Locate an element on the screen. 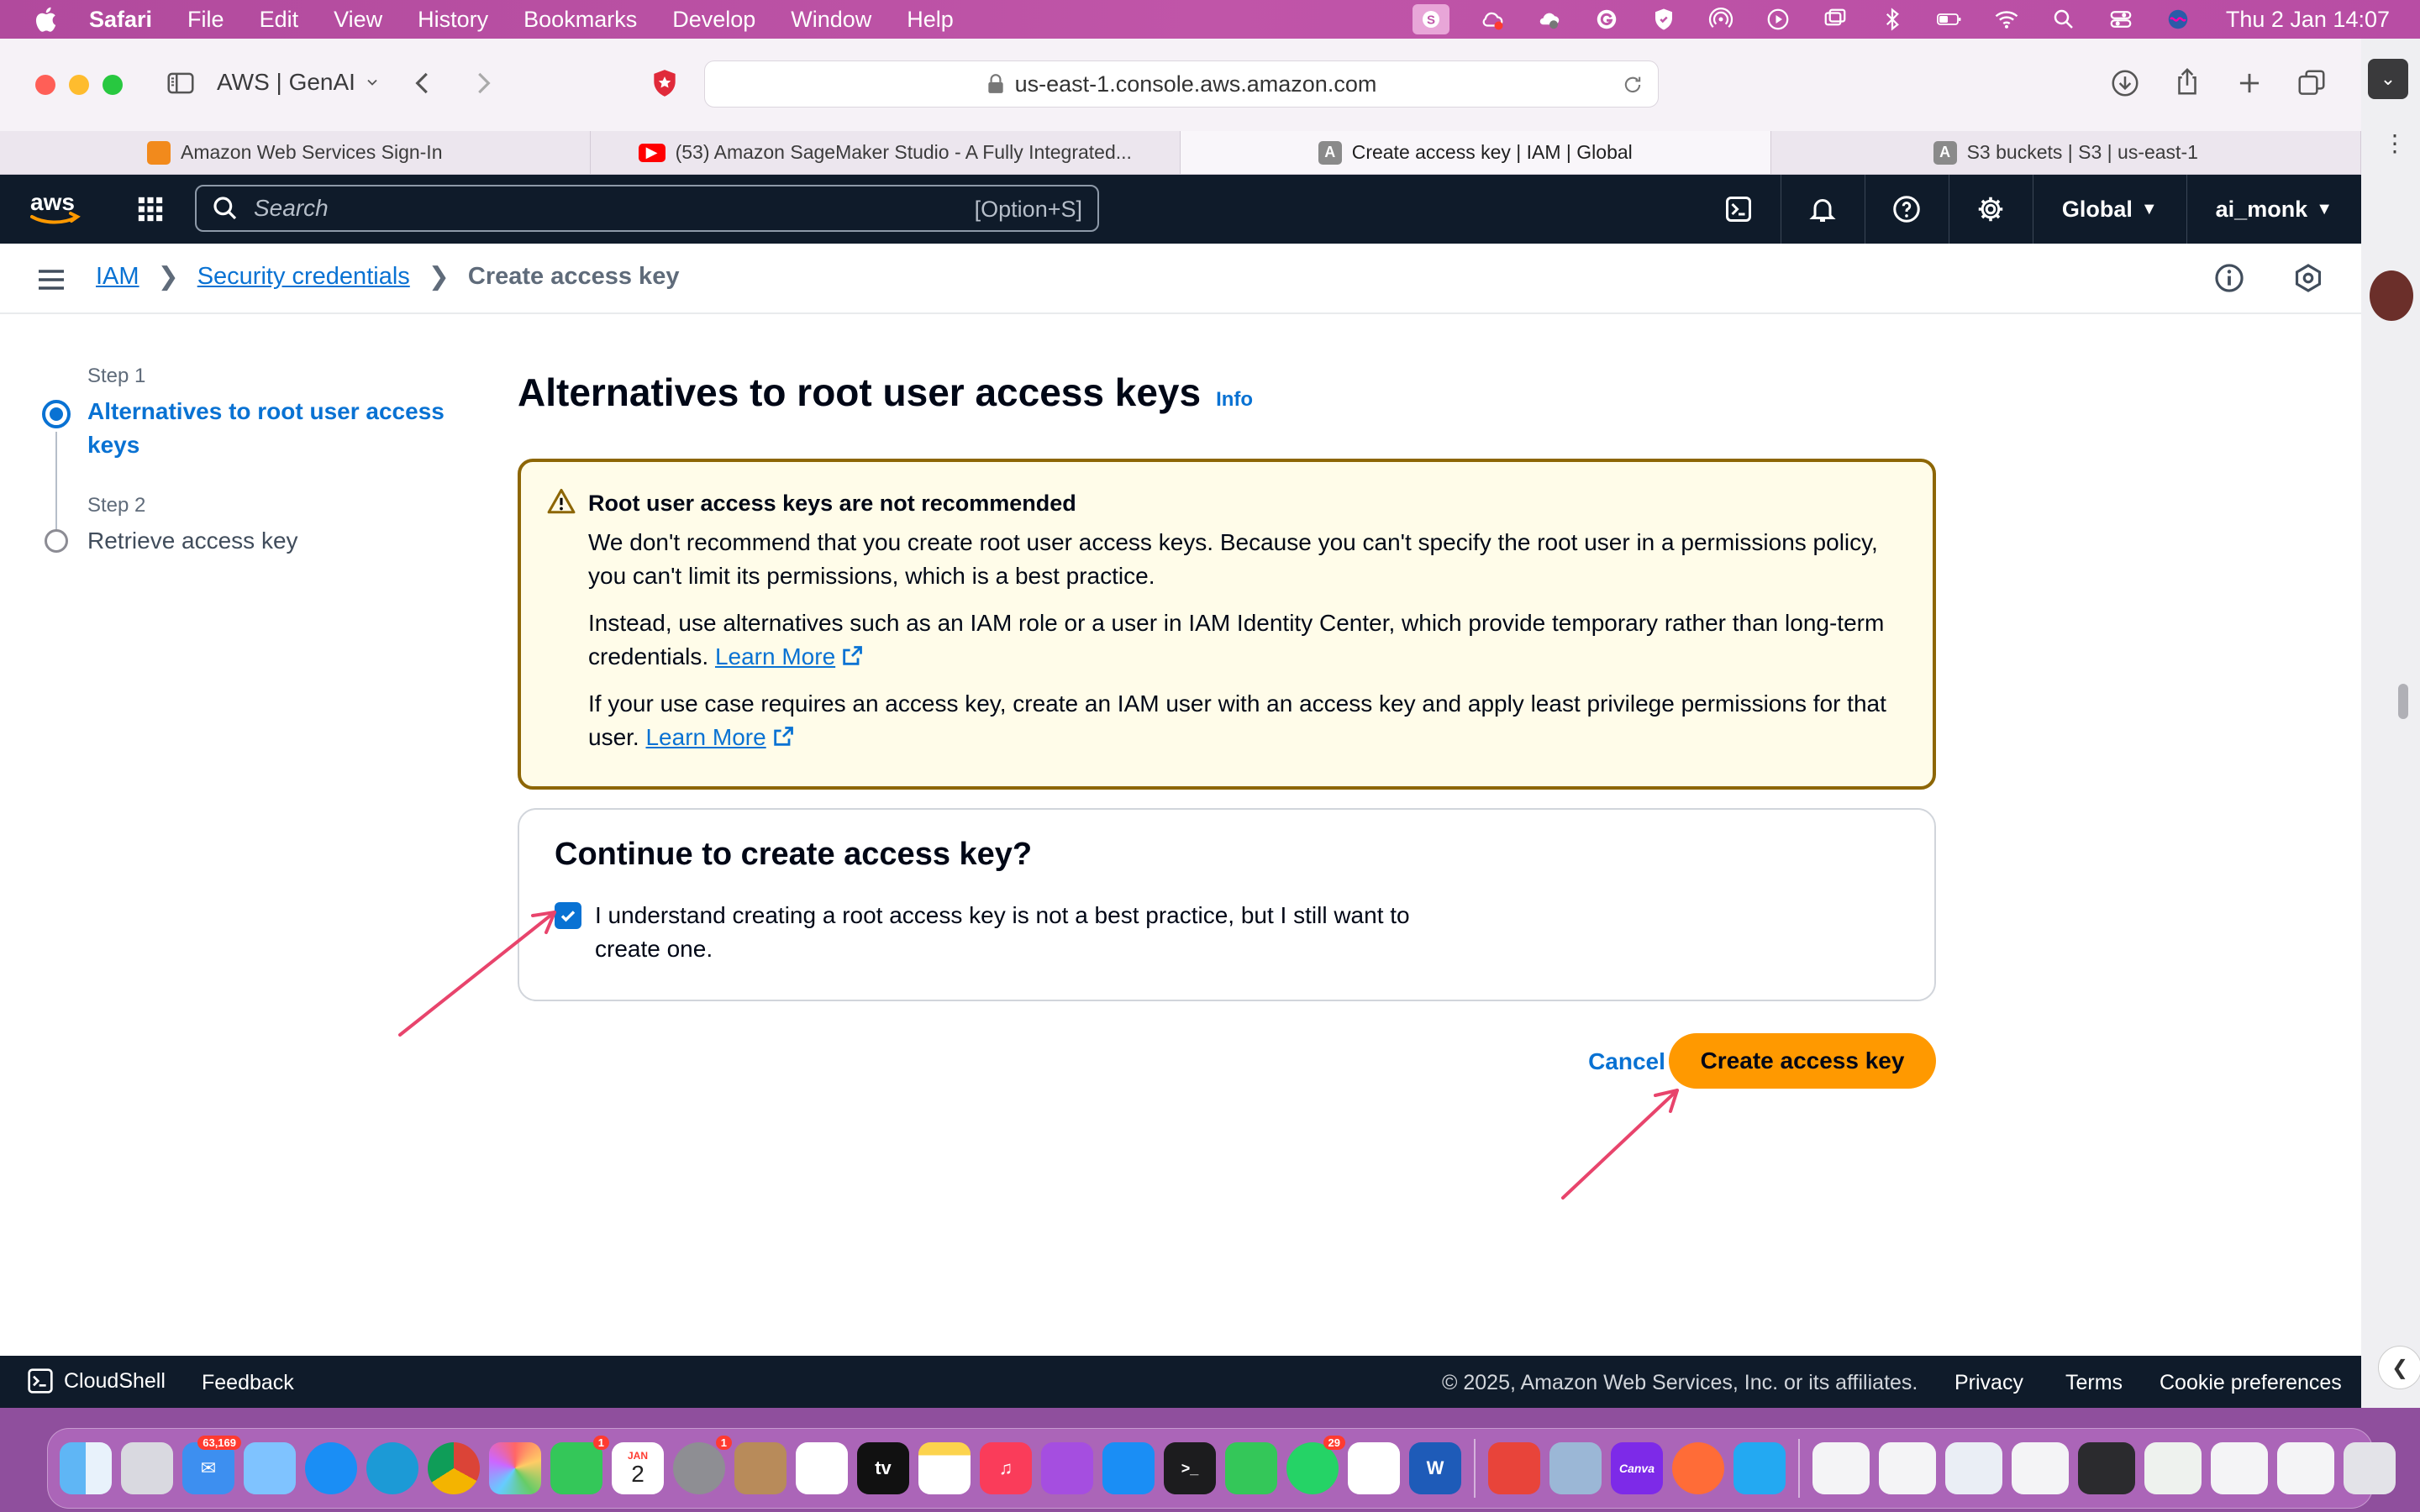 This screenshot has width=2420, height=1512. menu-file: File is located at coordinates (206, 20).